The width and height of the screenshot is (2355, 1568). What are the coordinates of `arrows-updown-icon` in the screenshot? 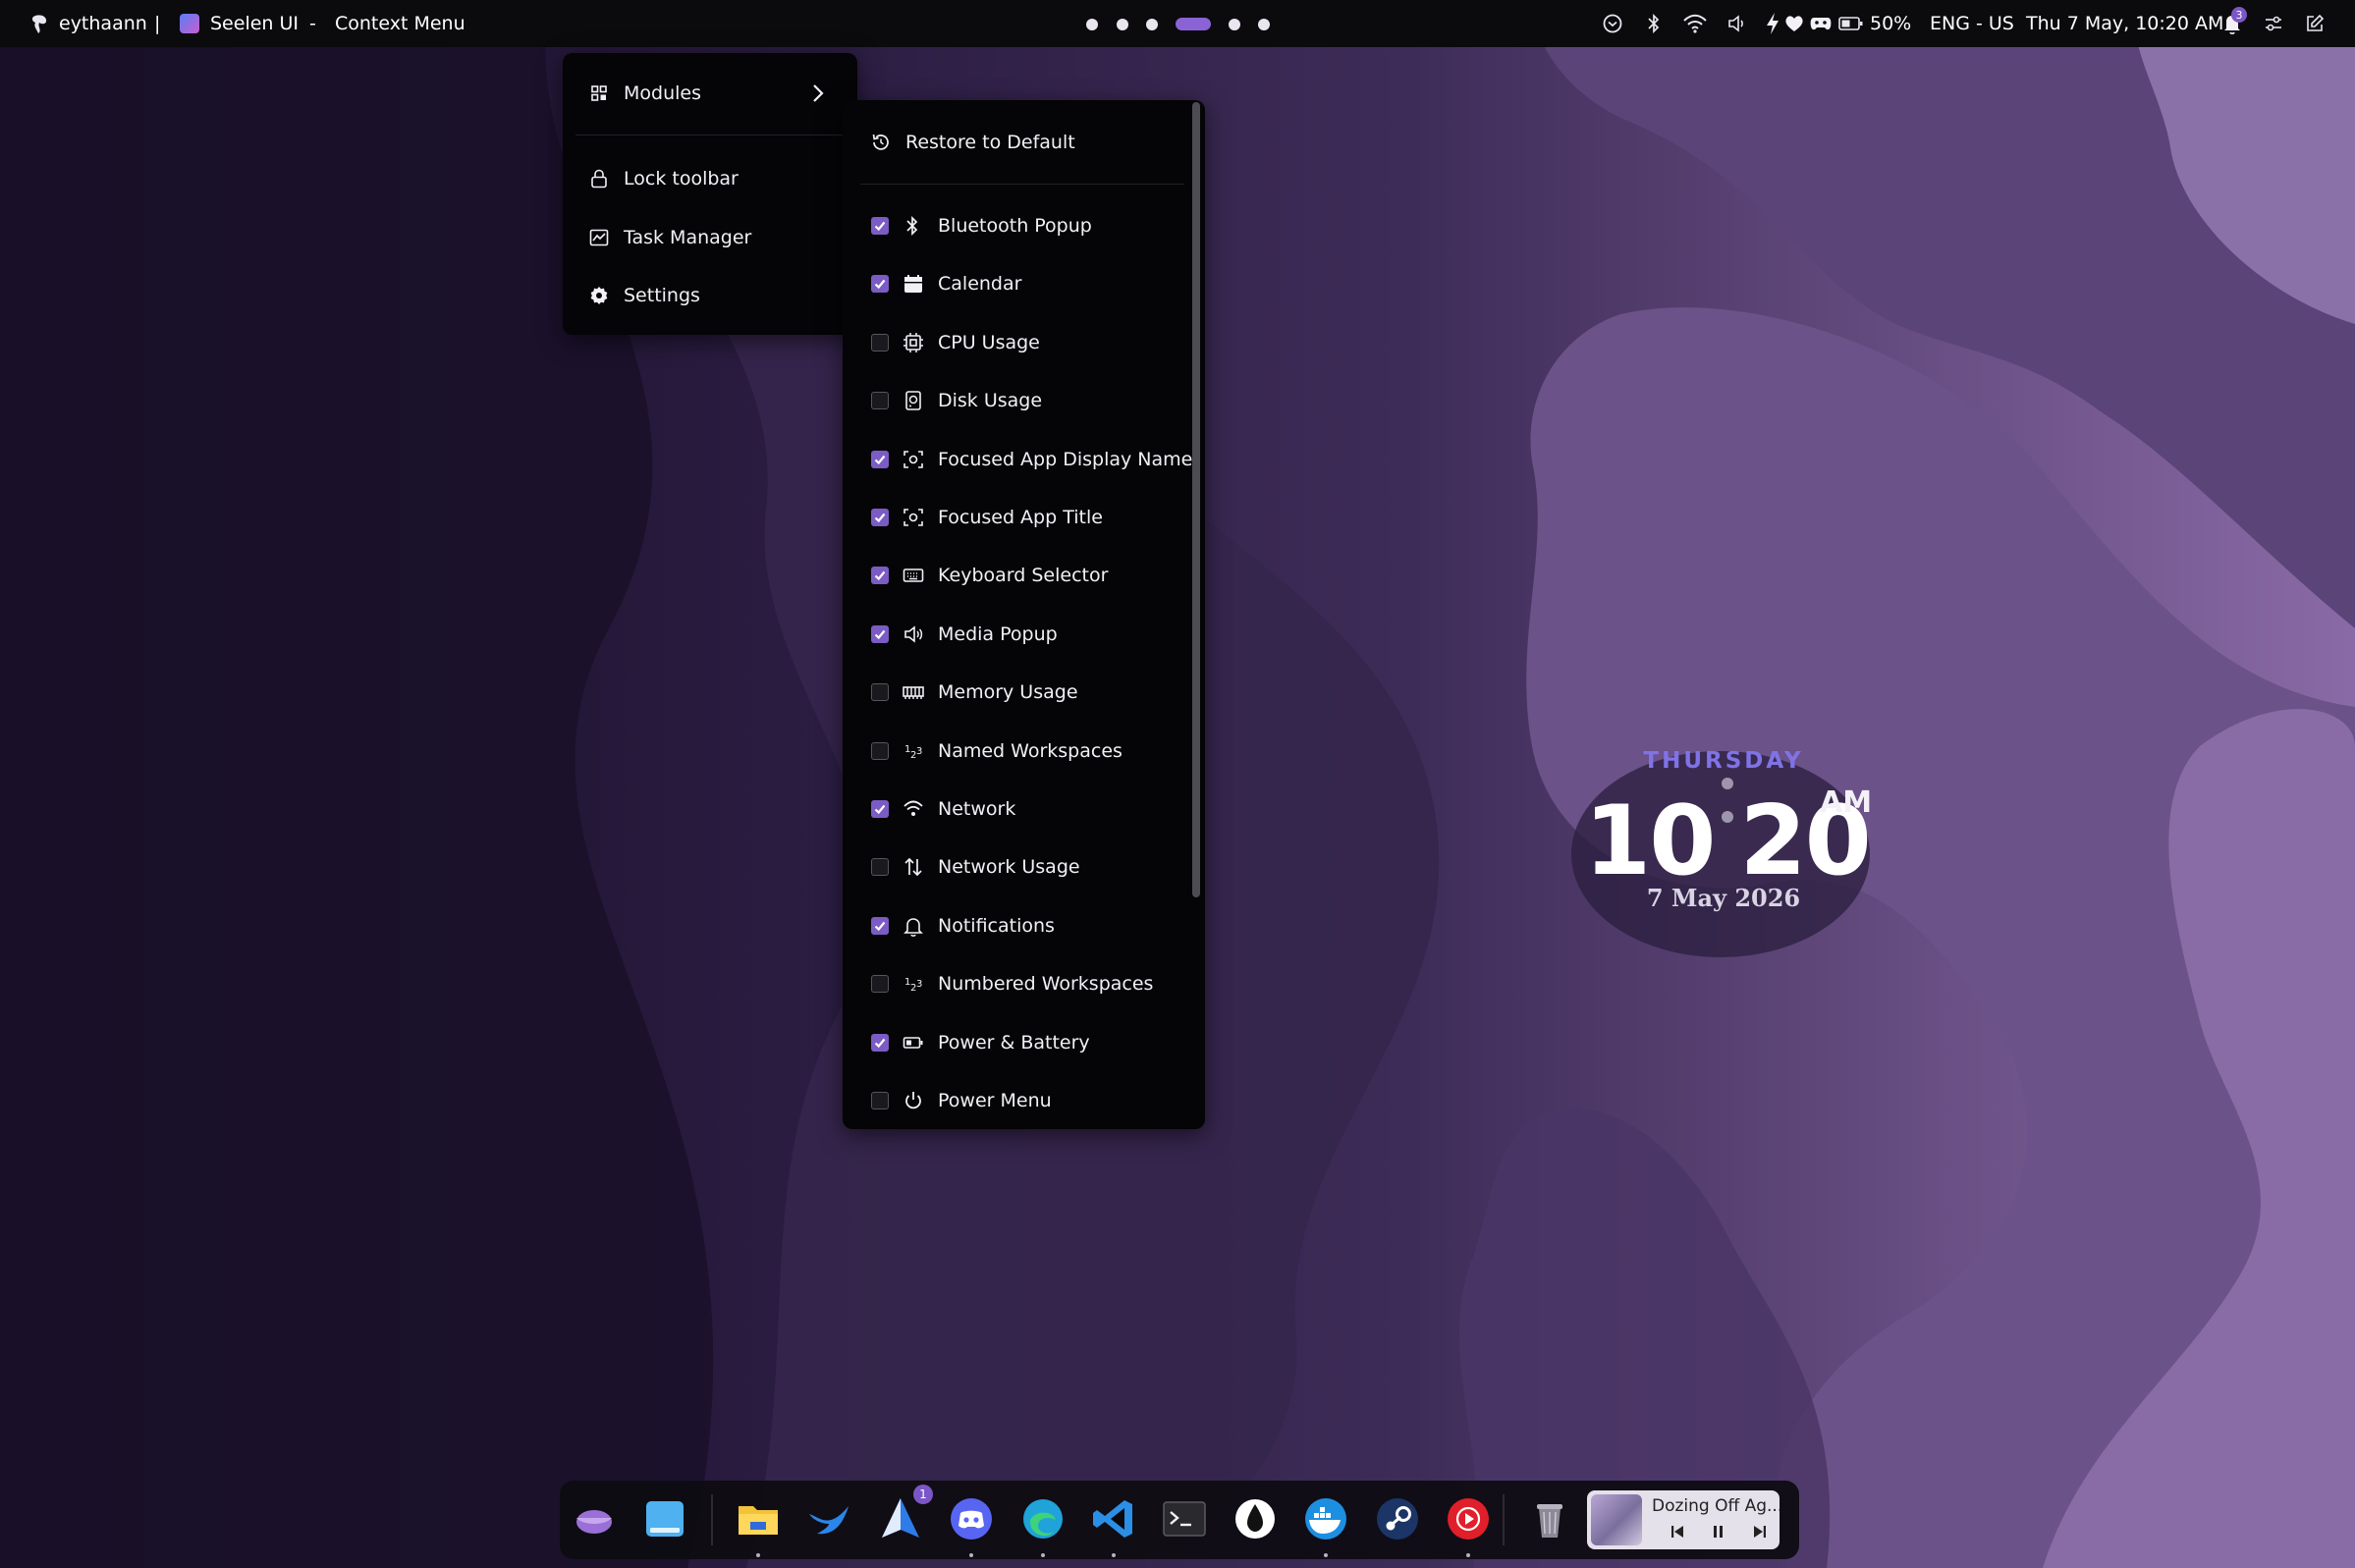 It's located at (913, 867).